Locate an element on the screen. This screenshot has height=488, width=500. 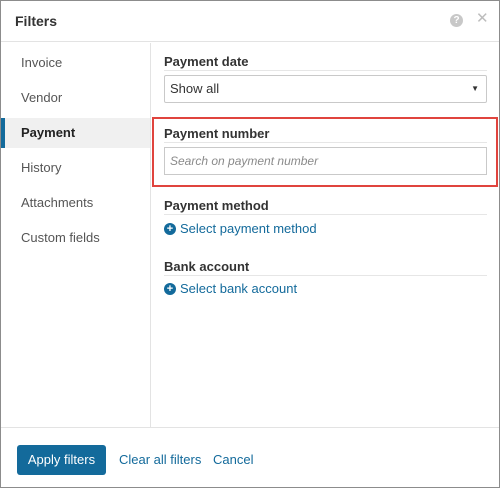
select-payment-method-text: Select payment method is located at coordinates (248, 228).